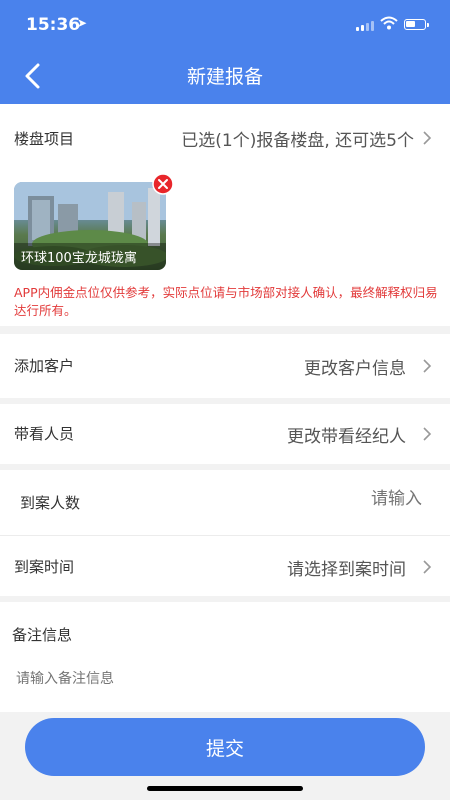 This screenshot has height=800, width=450. I want to click on selected-project-card: 环球100宝龙城珑寓, so click(90, 226).